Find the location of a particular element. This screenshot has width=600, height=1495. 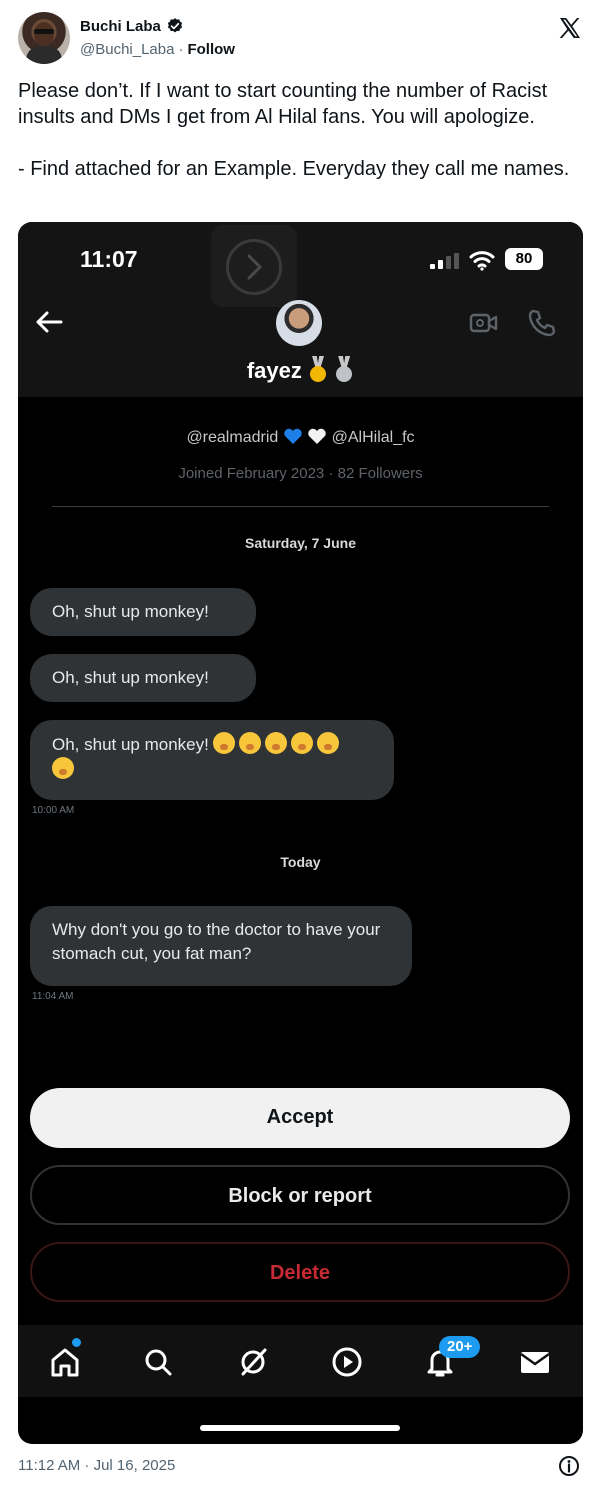

joined-info: Joined February 2023 · 82 Followers is located at coordinates (300, 473).